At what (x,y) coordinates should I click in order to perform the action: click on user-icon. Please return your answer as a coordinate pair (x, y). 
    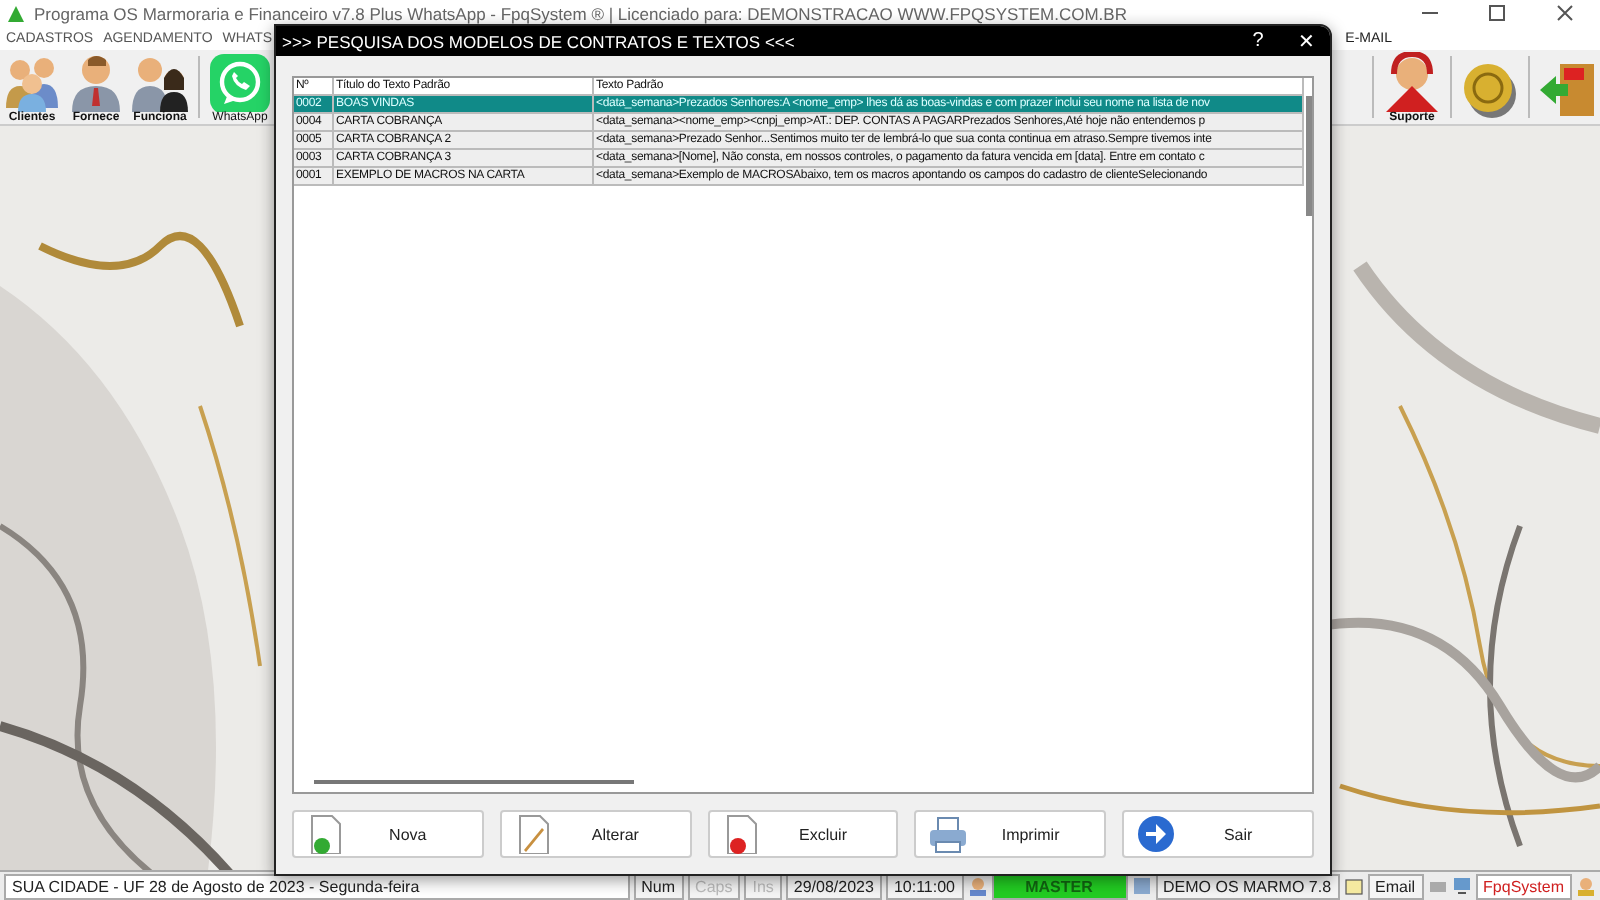
    Looking at the image, I should click on (977, 886).